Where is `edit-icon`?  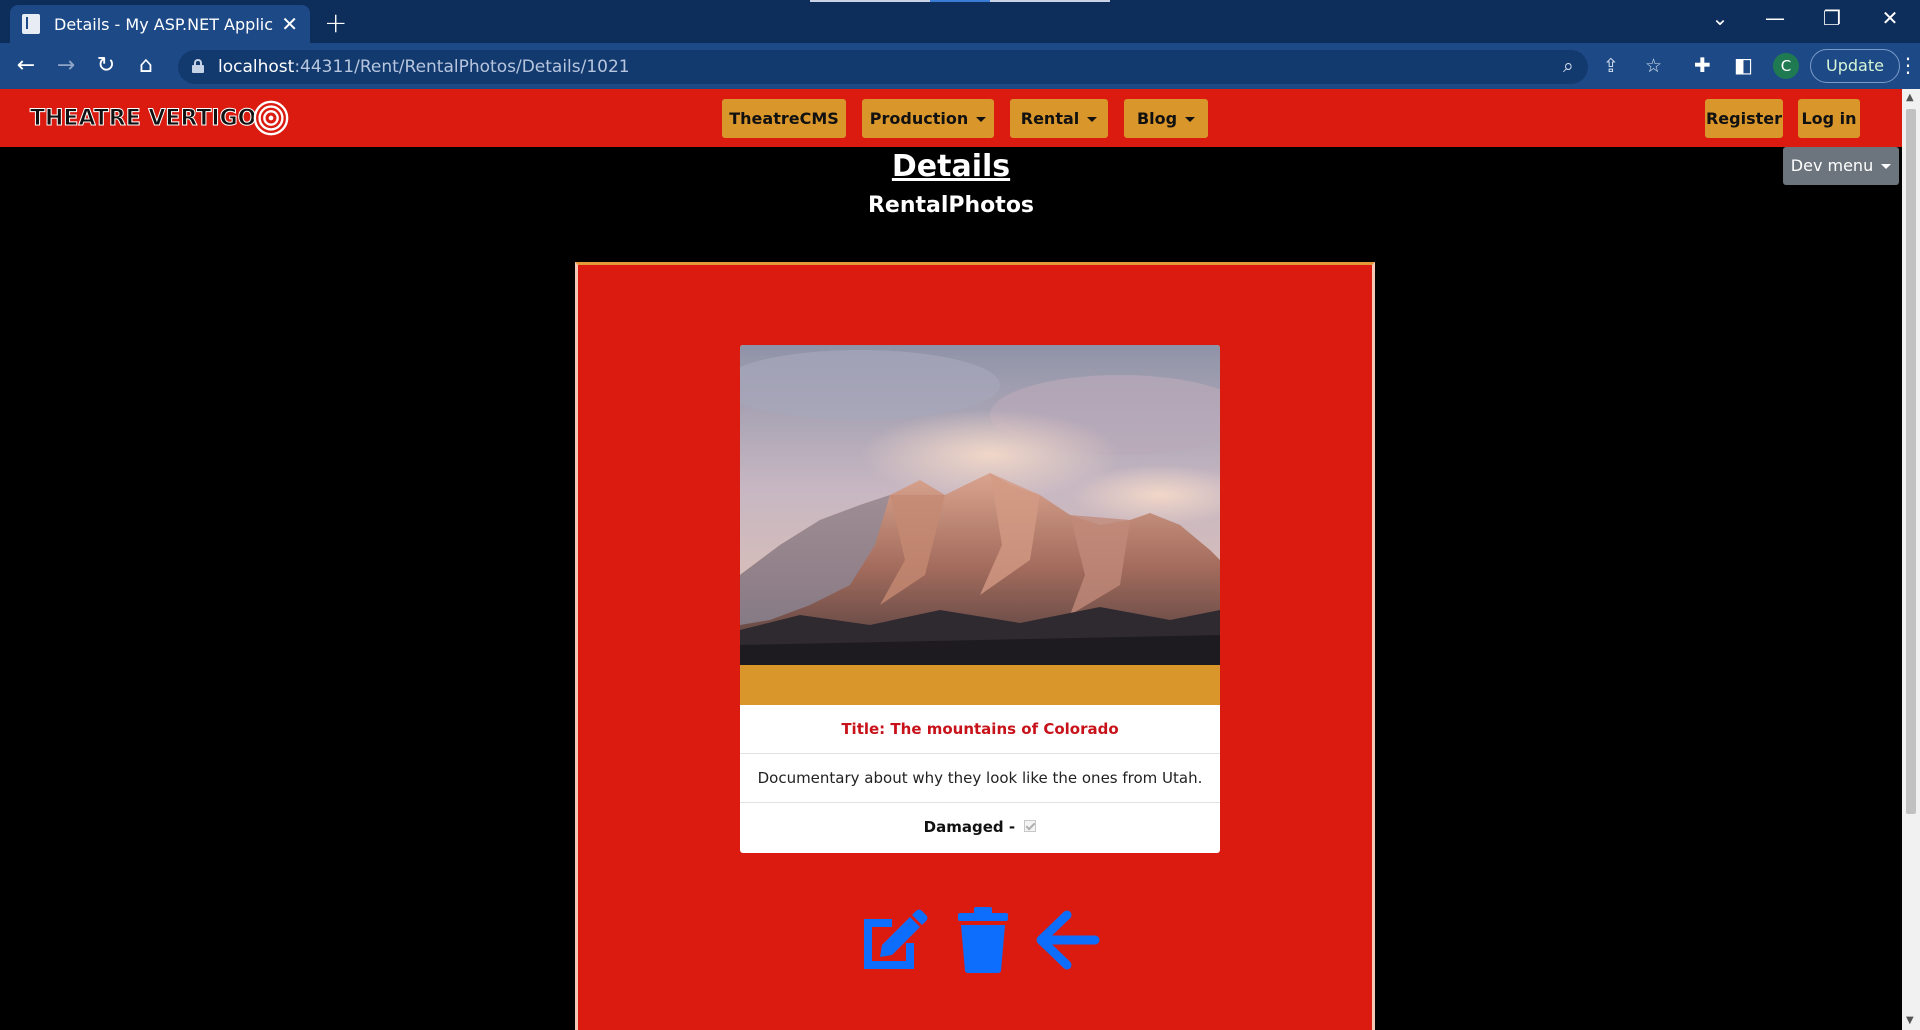
edit-icon is located at coordinates (893, 940).